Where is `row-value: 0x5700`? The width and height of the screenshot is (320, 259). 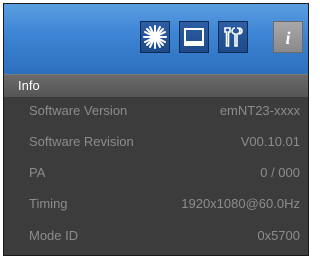 row-value: 0x5700 is located at coordinates (278, 235).